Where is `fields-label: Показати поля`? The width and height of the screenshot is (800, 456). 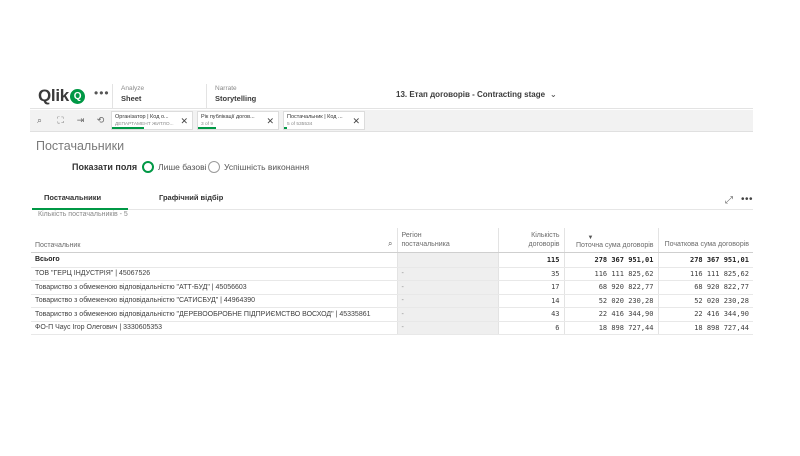
fields-label: Показати поля is located at coordinates (105, 167).